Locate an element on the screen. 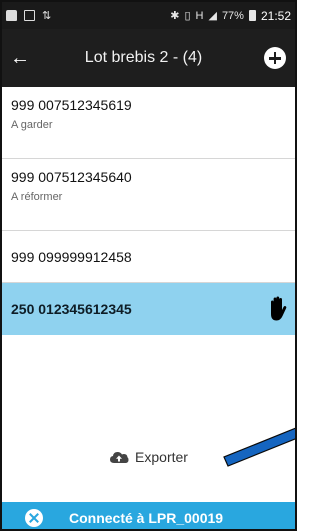 The width and height of the screenshot is (320, 531). clock: 21:52 is located at coordinates (275, 15).